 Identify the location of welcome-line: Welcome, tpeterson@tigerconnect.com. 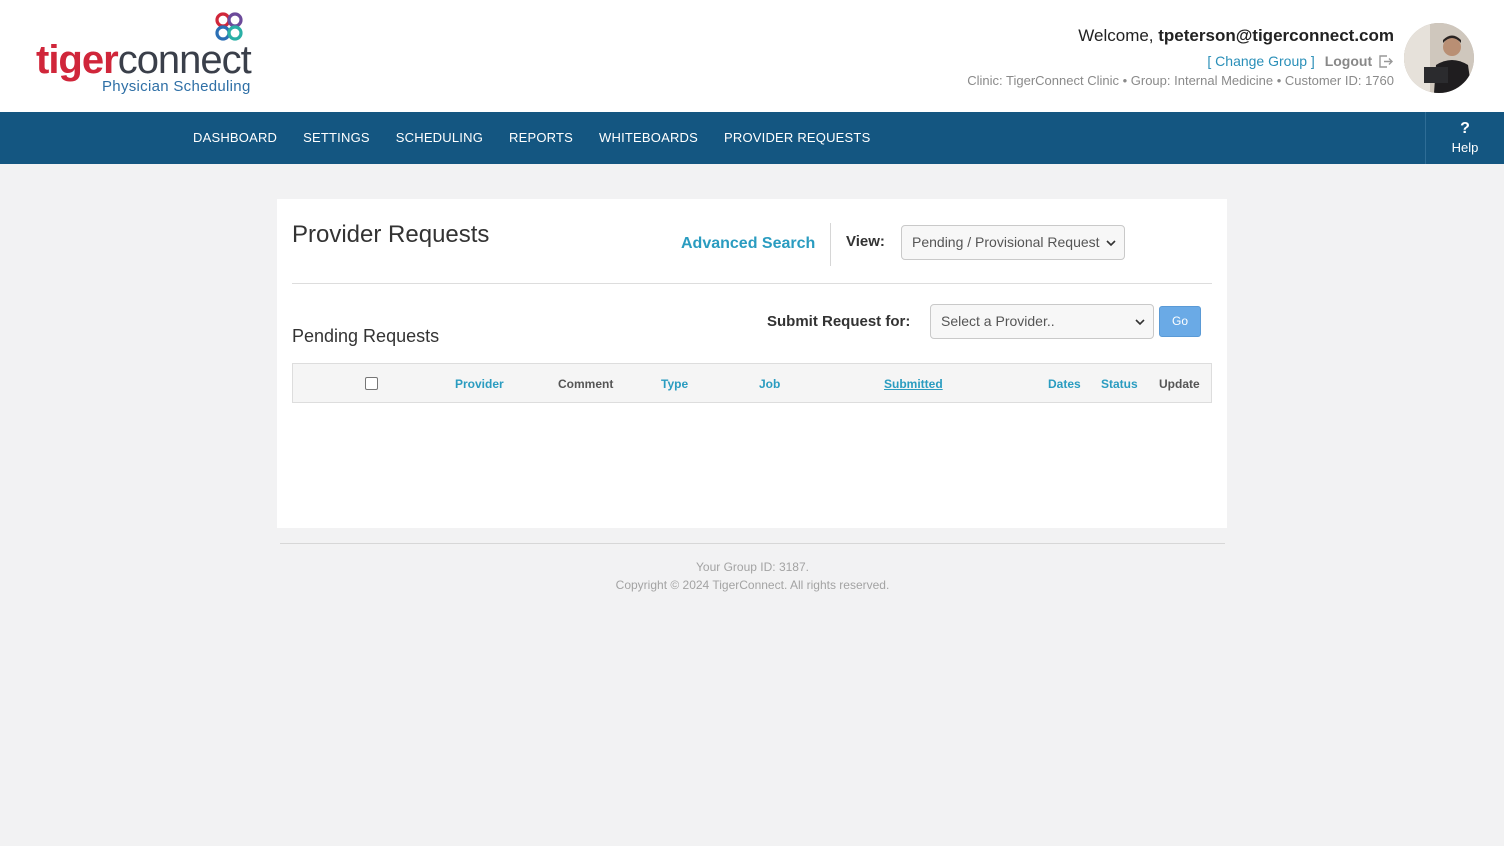
(1180, 36).